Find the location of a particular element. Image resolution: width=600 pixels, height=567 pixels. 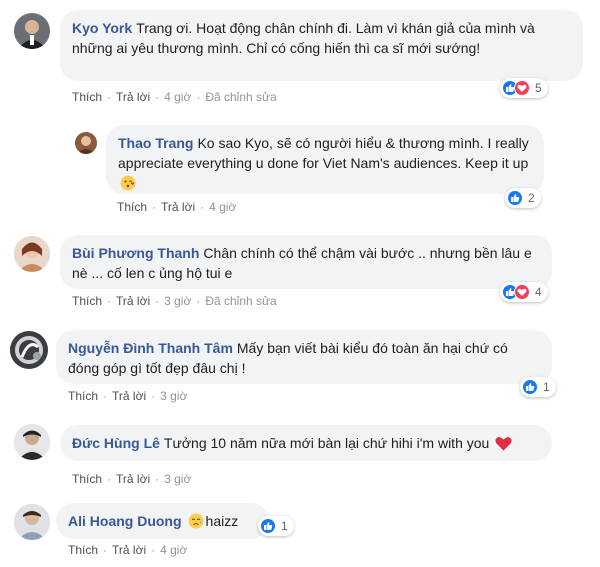

comment-author: Kyo York is located at coordinates (102, 28).